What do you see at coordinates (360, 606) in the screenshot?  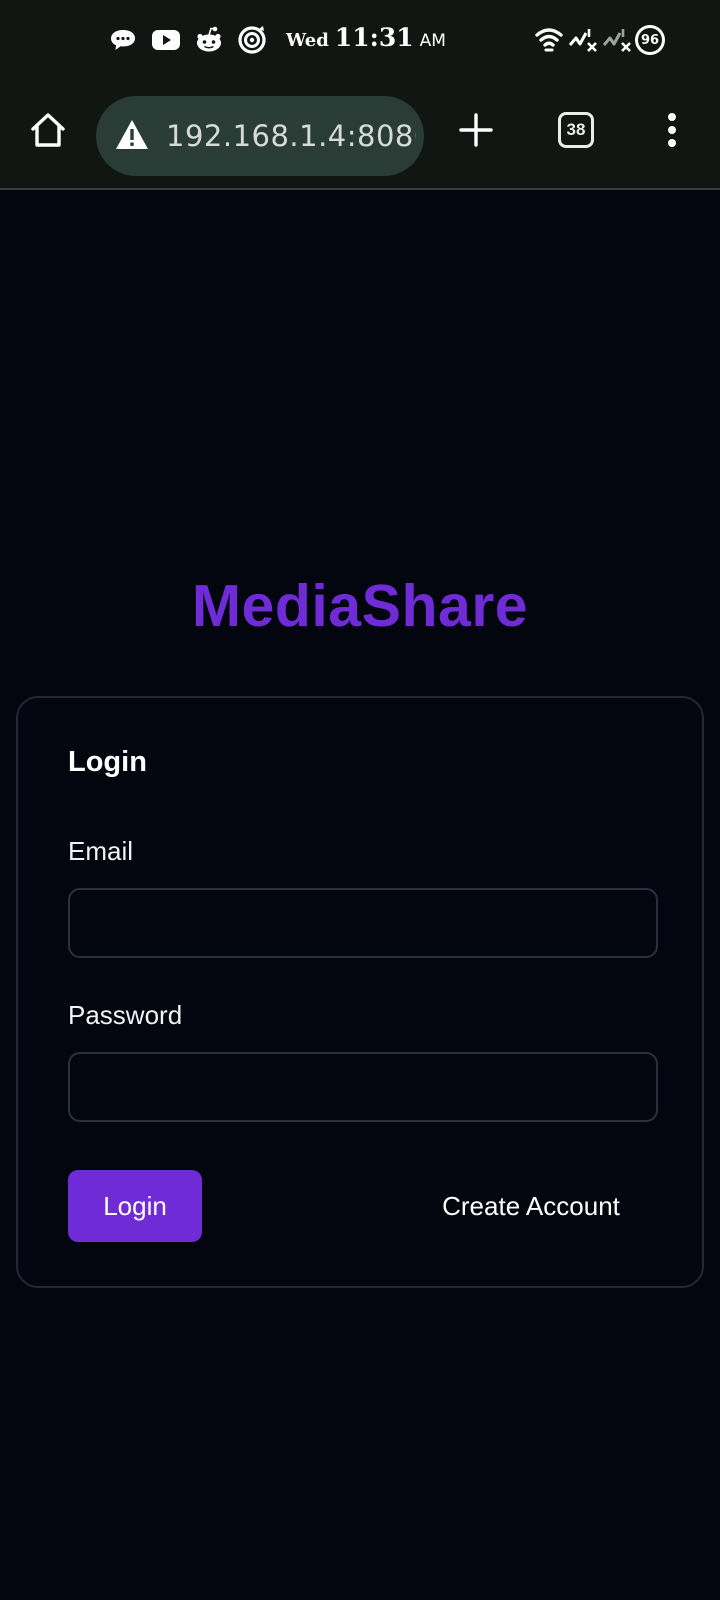 I see `brand-title: MediaShare` at bounding box center [360, 606].